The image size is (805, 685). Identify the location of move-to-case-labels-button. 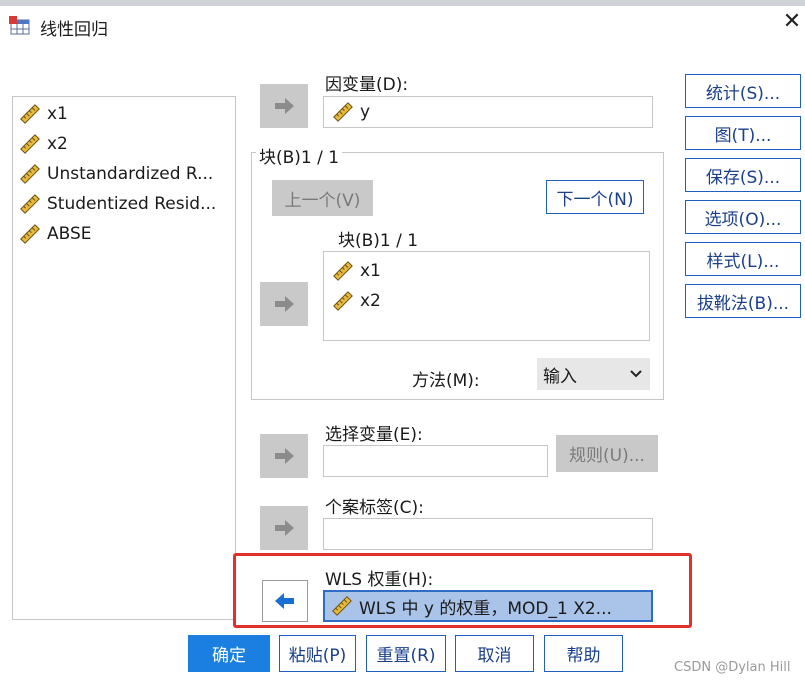
(284, 528).